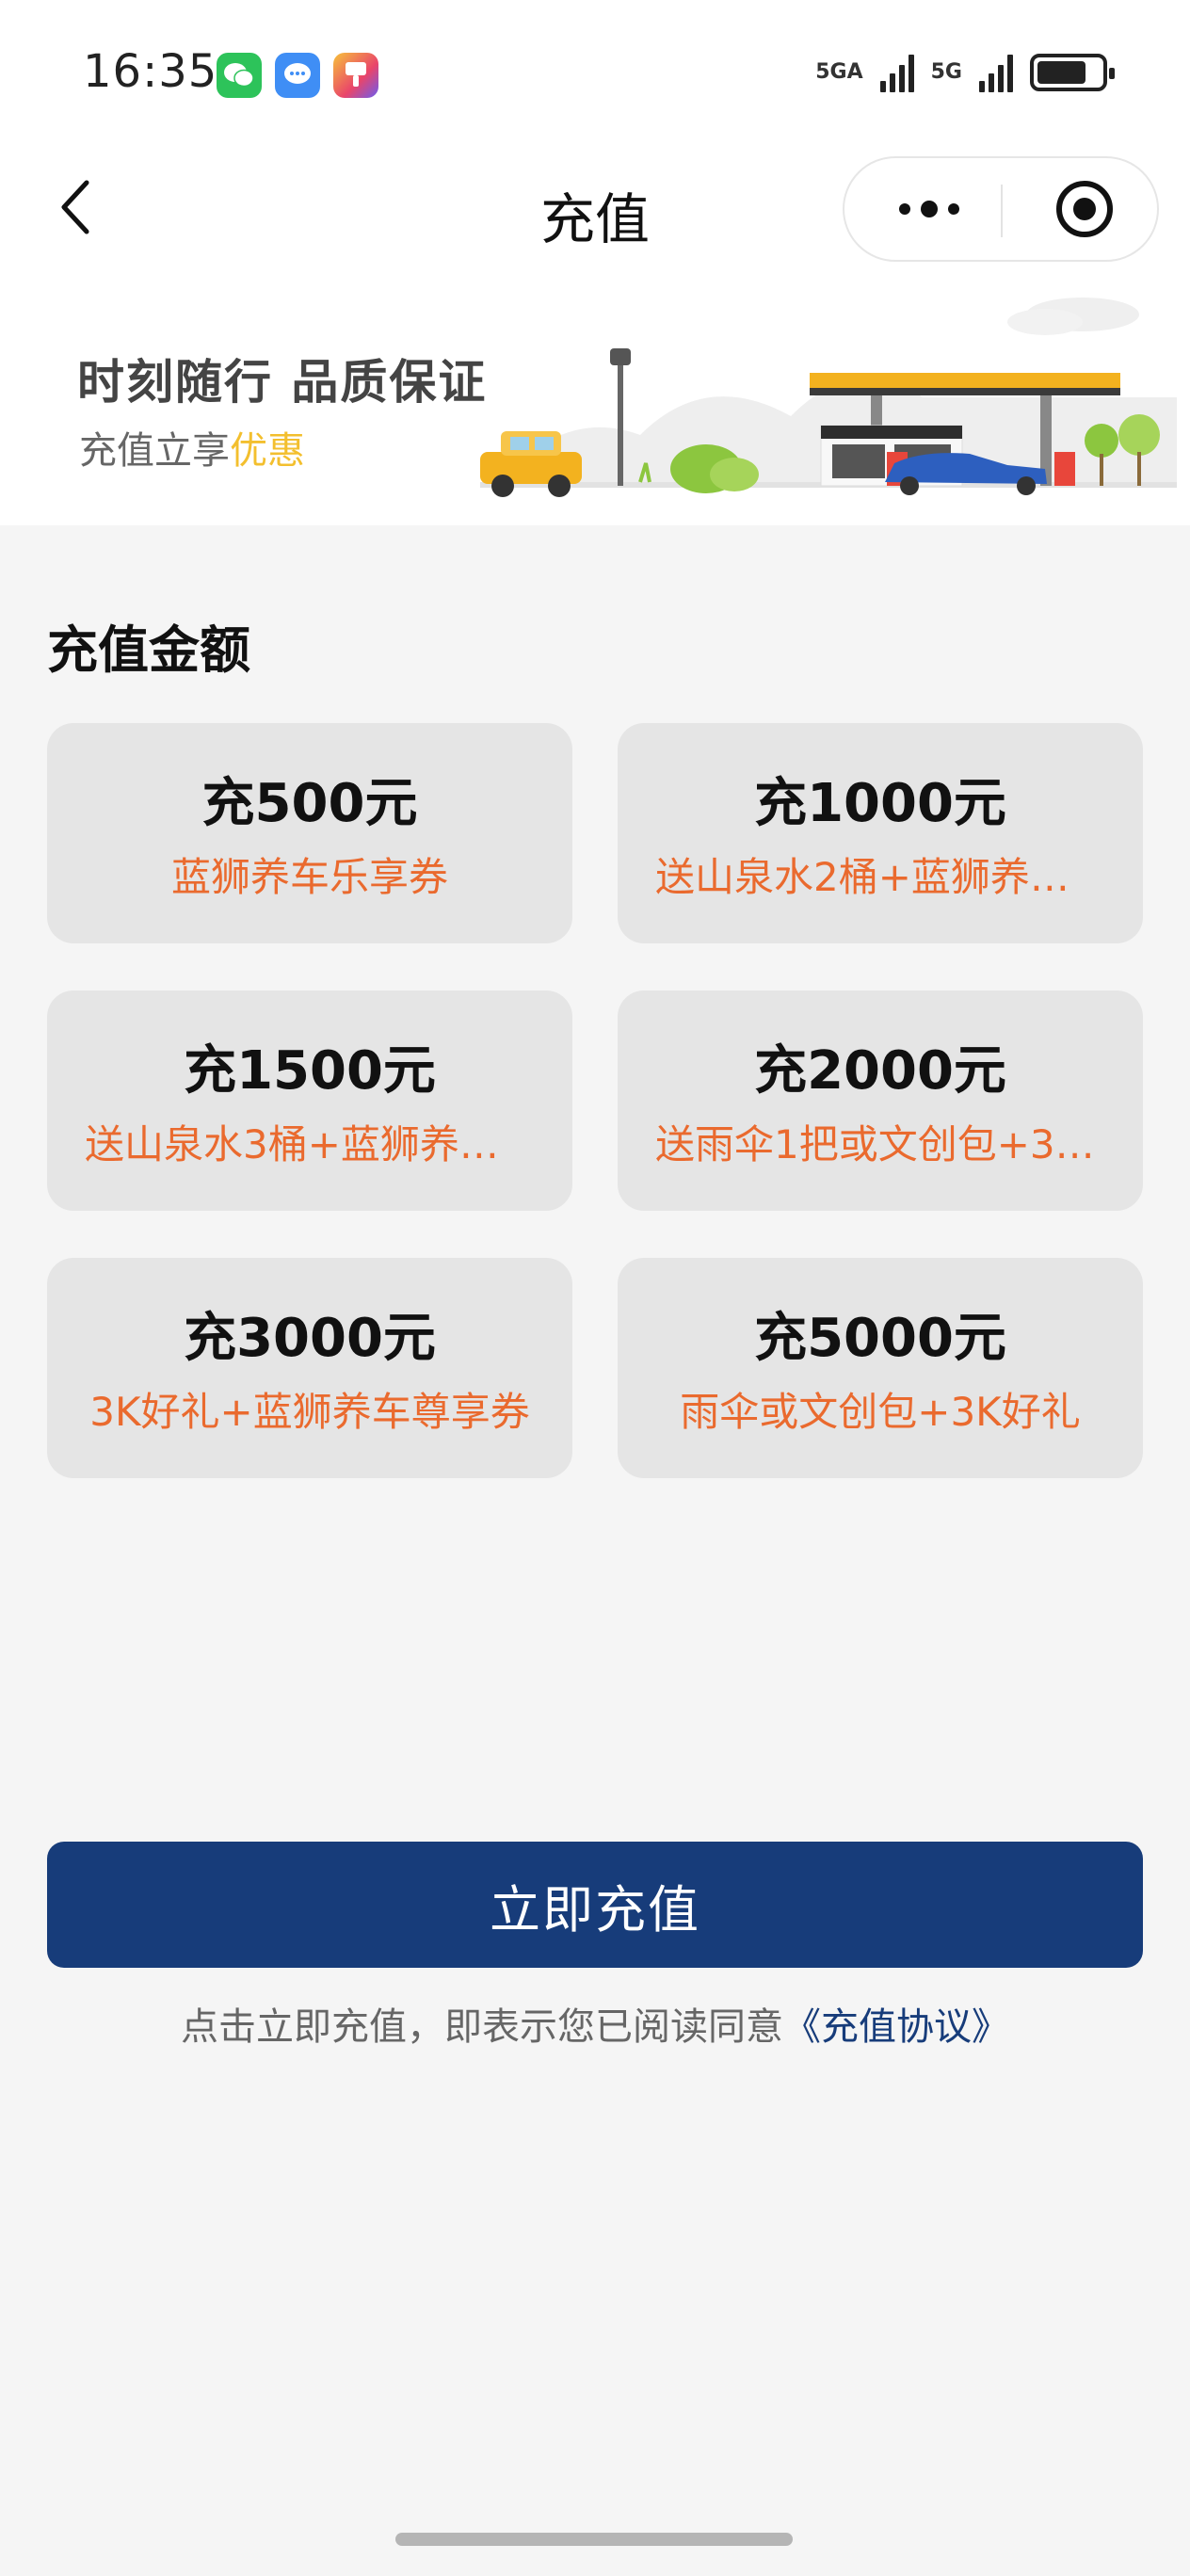  I want to click on more-dots-icon, so click(929, 209).